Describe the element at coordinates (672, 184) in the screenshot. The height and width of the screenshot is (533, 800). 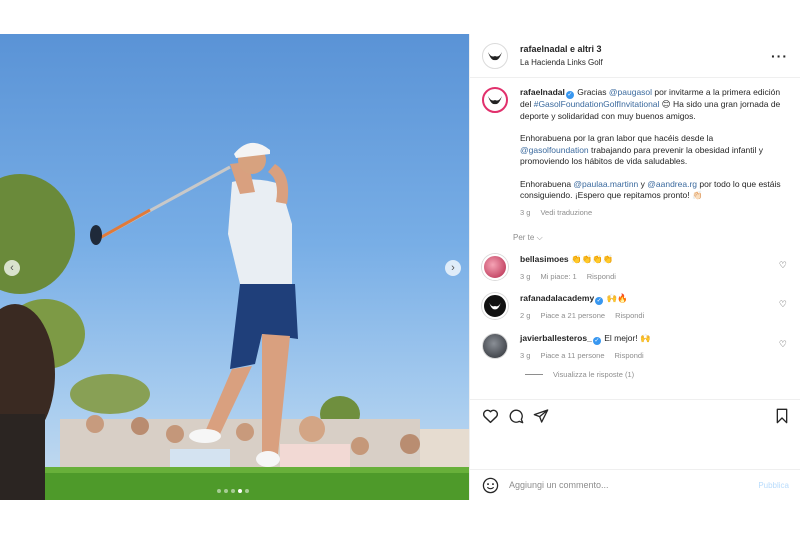
I see `mention-link: @aandrea.rg` at that location.